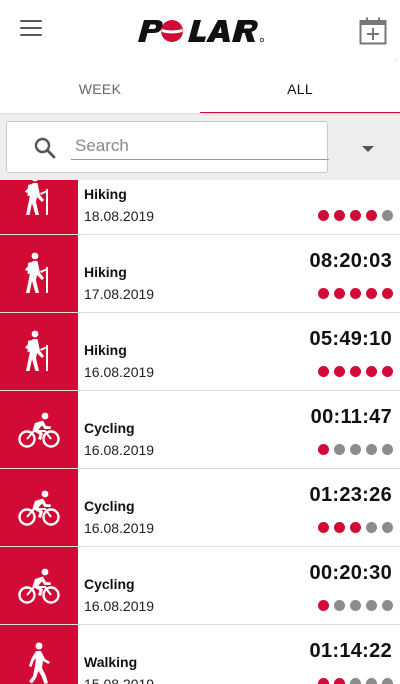 This screenshot has height=684, width=400. I want to click on hamburger-icon, so click(31, 29).